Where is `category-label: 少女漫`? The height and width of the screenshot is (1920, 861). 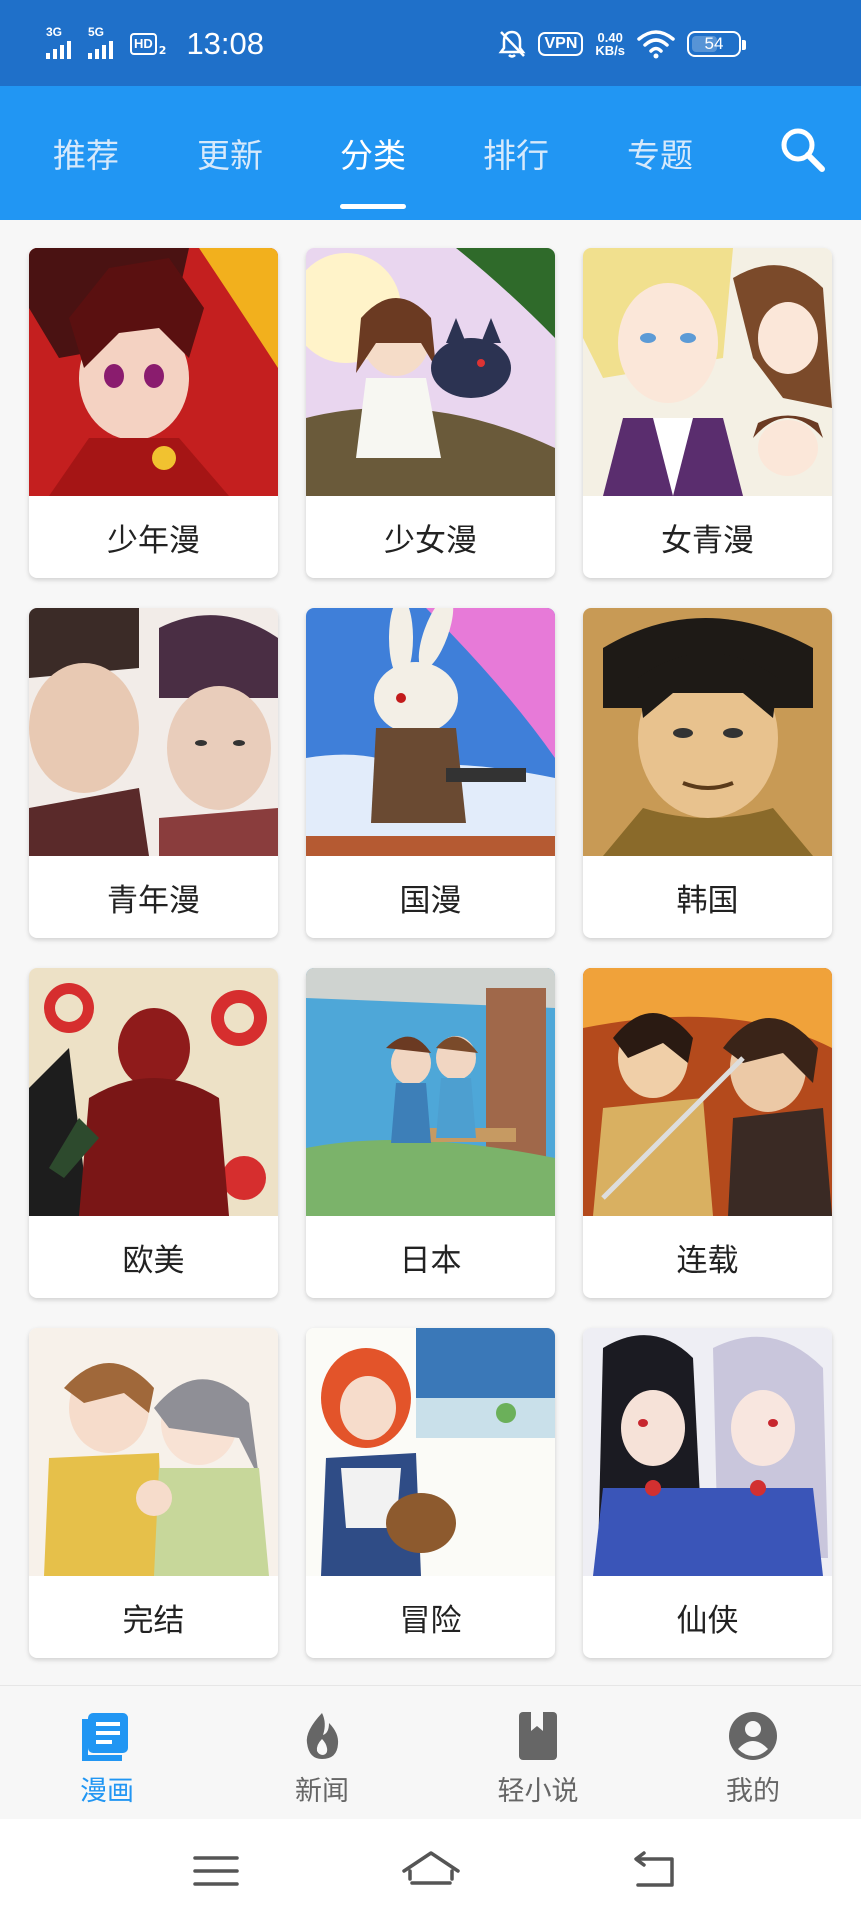 category-label: 少女漫 is located at coordinates (430, 540).